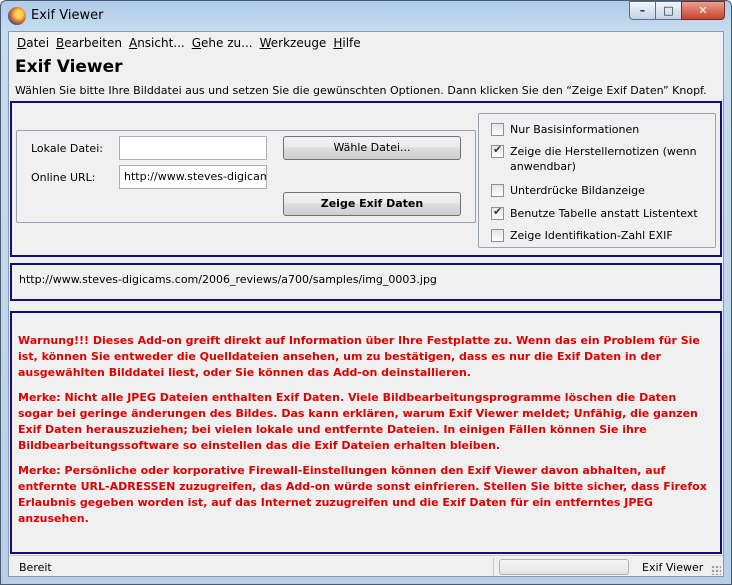  What do you see at coordinates (67, 15) in the screenshot?
I see `window-title: Exif Viewer` at bounding box center [67, 15].